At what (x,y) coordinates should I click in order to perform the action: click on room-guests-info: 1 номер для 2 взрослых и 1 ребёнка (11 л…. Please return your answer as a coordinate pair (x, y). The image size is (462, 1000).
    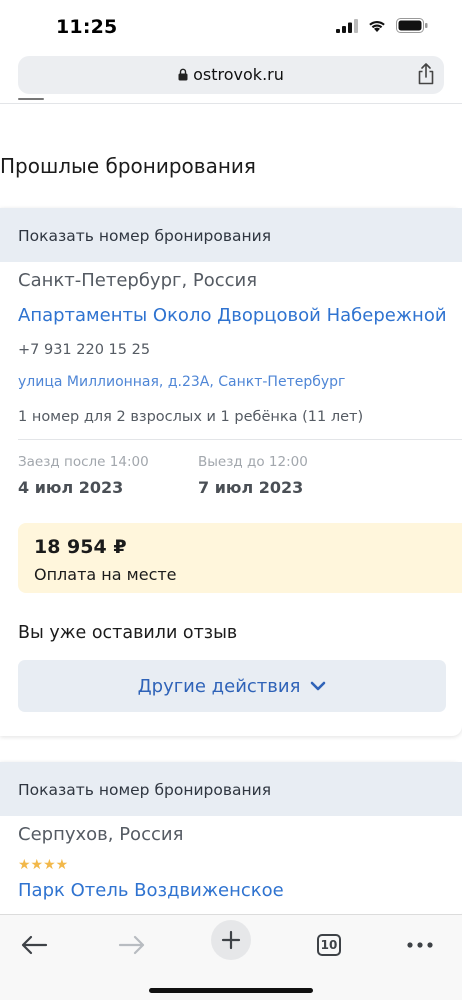
    Looking at the image, I should click on (191, 417).